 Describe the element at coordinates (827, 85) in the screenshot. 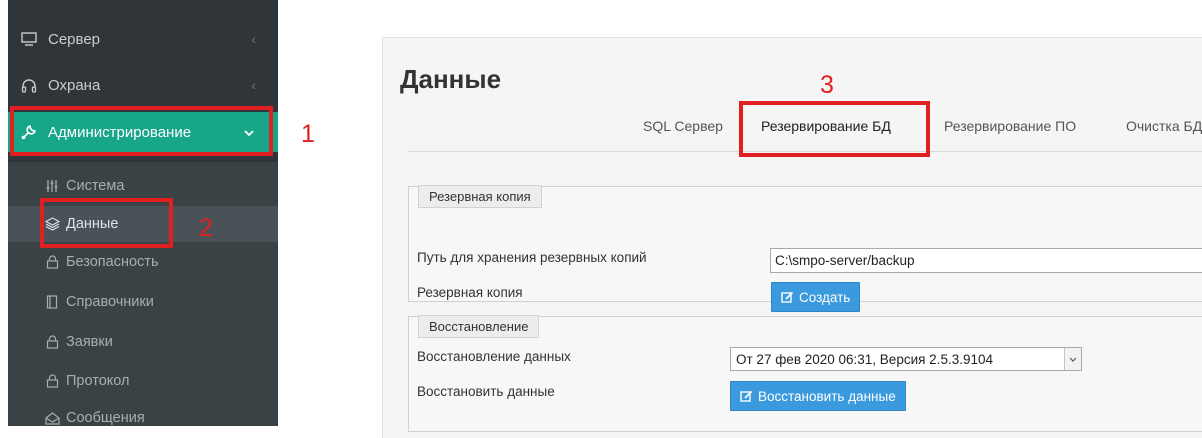

I see `annotation-number-3: 3` at that location.